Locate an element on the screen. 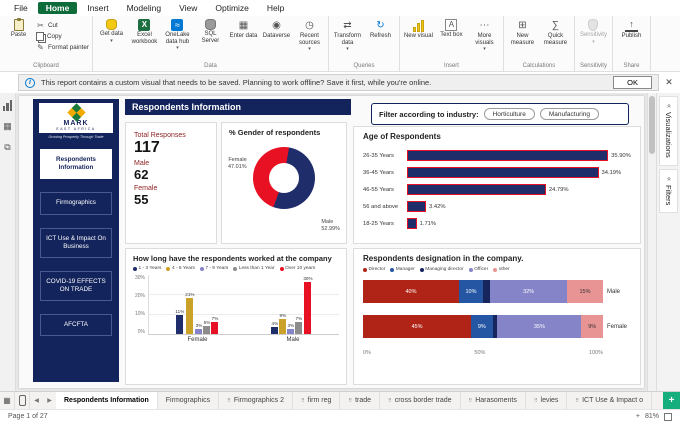  legend-item: other is located at coordinates (501, 269).